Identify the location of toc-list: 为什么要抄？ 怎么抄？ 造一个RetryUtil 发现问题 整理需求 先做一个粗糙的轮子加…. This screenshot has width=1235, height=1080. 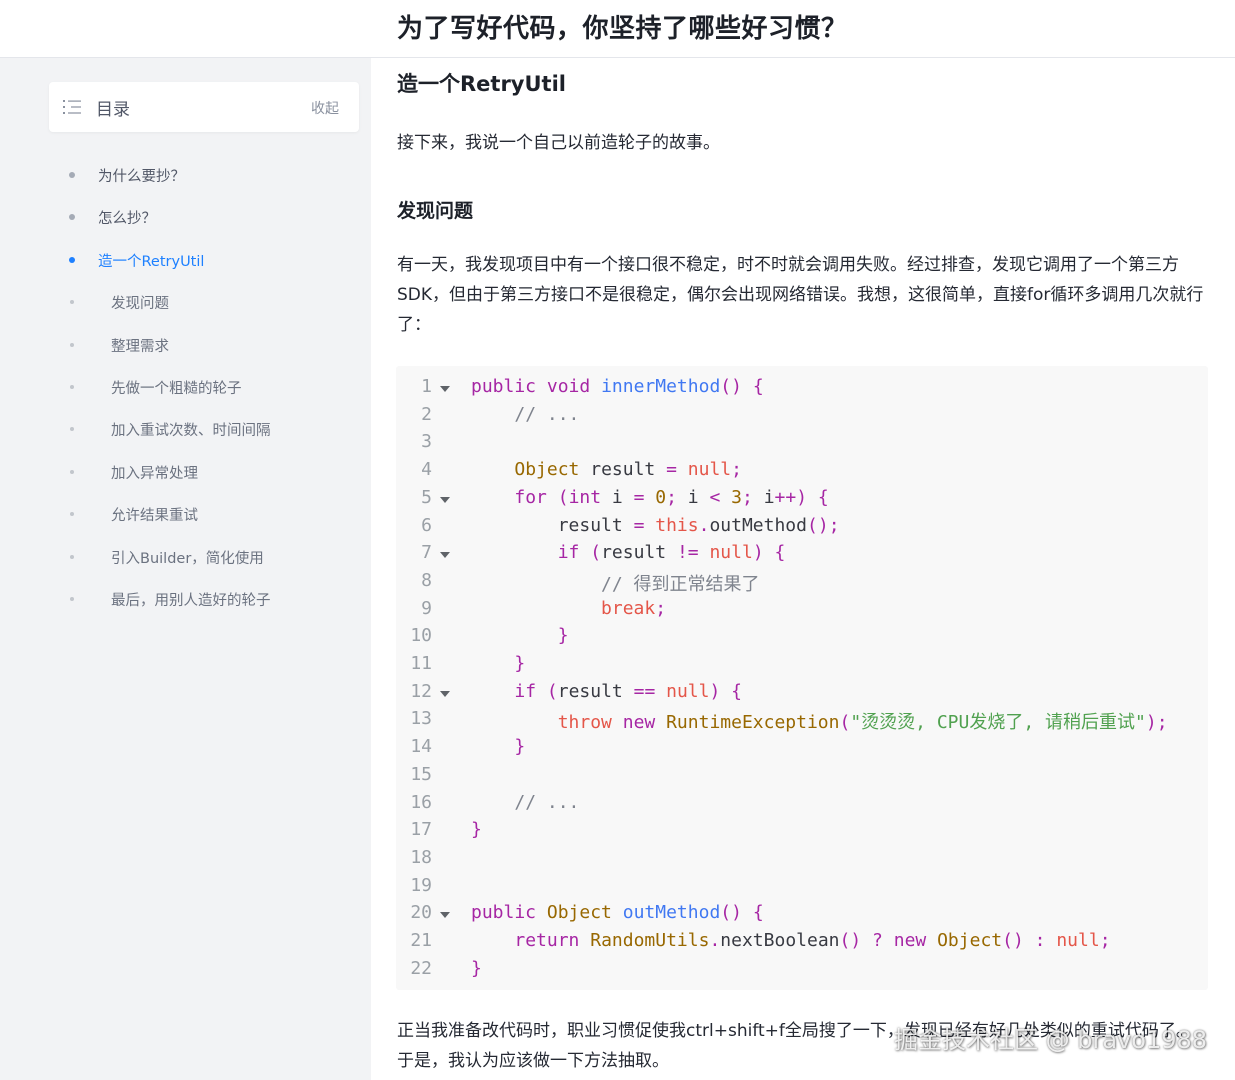
(210, 393).